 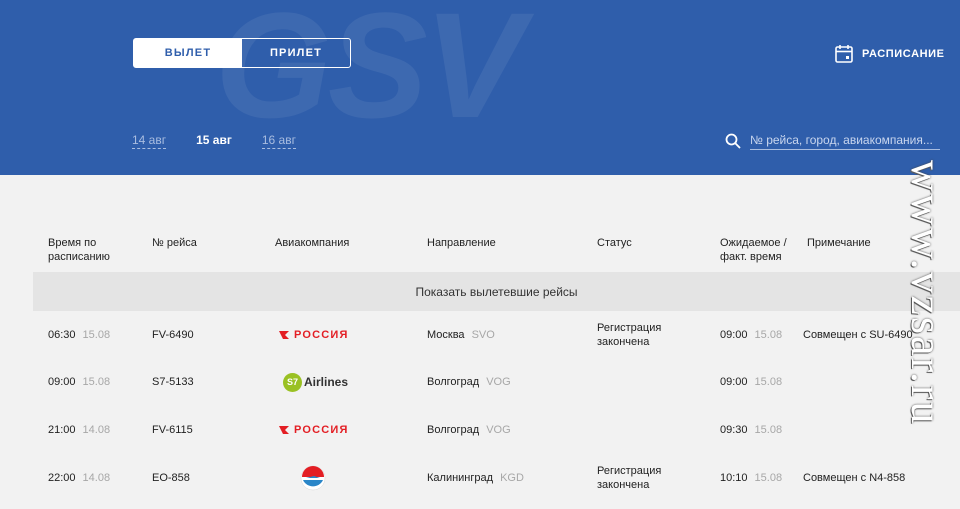 I want to click on flight-no-cell: FV-6490, so click(x=173, y=335).